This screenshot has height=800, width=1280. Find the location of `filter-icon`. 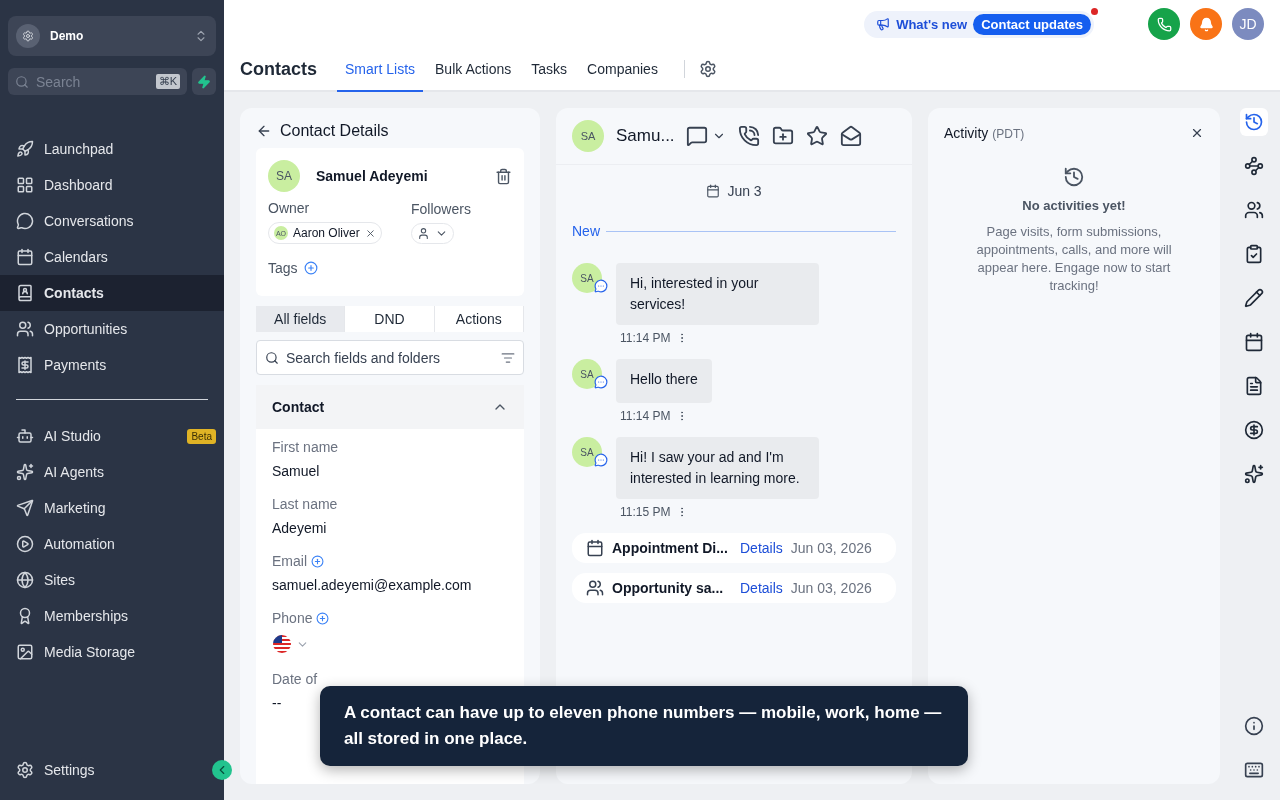

filter-icon is located at coordinates (508, 357).